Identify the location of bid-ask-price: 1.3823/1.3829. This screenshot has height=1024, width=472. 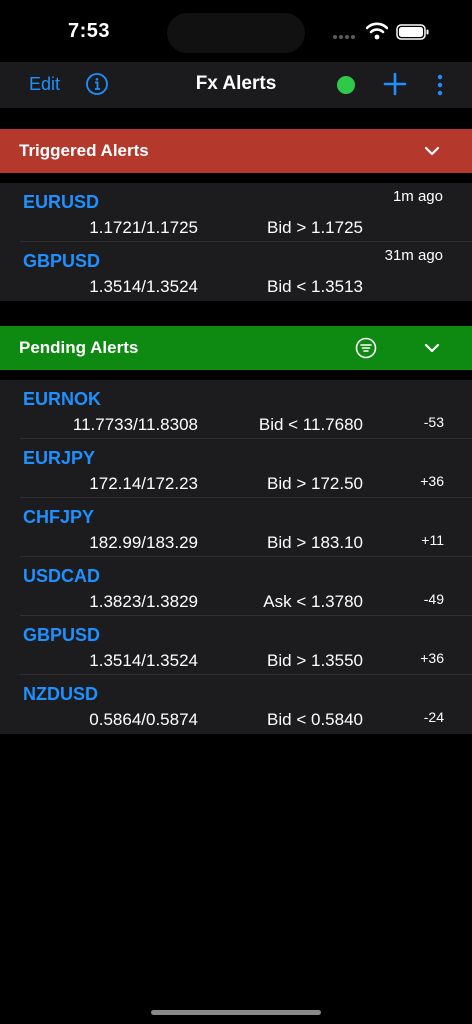
(143, 601).